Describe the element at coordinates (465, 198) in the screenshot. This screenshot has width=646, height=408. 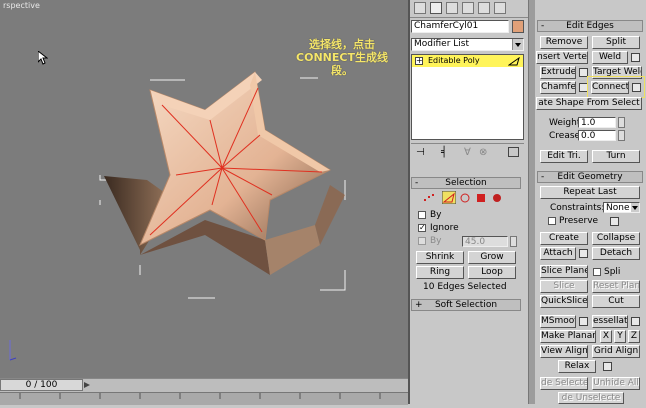
I see `border-mode-icon` at that location.